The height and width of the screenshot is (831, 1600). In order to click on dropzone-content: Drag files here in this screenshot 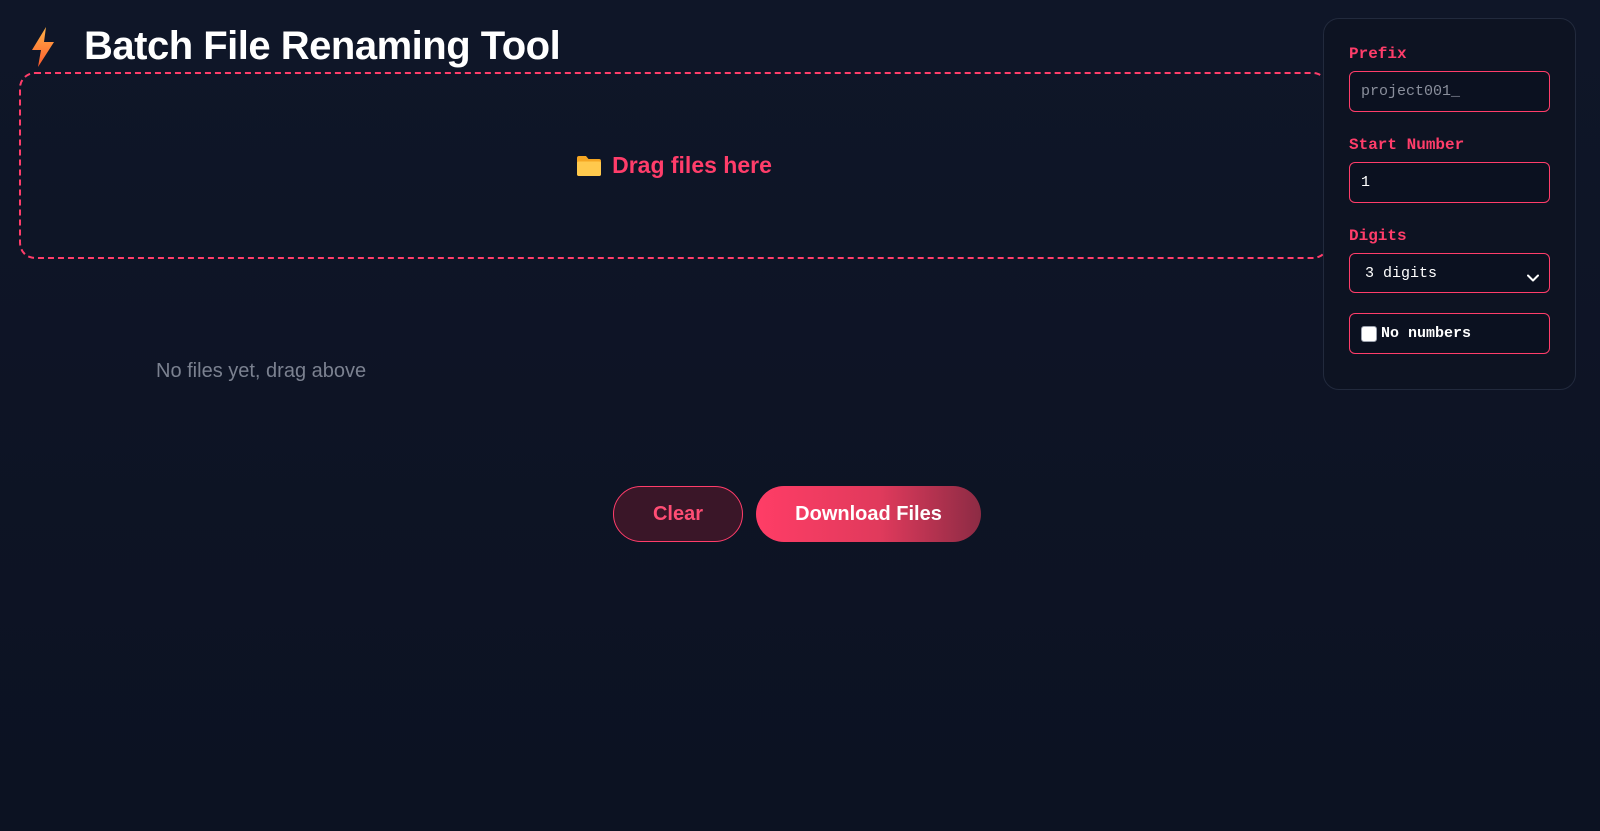, I will do `click(674, 165)`.